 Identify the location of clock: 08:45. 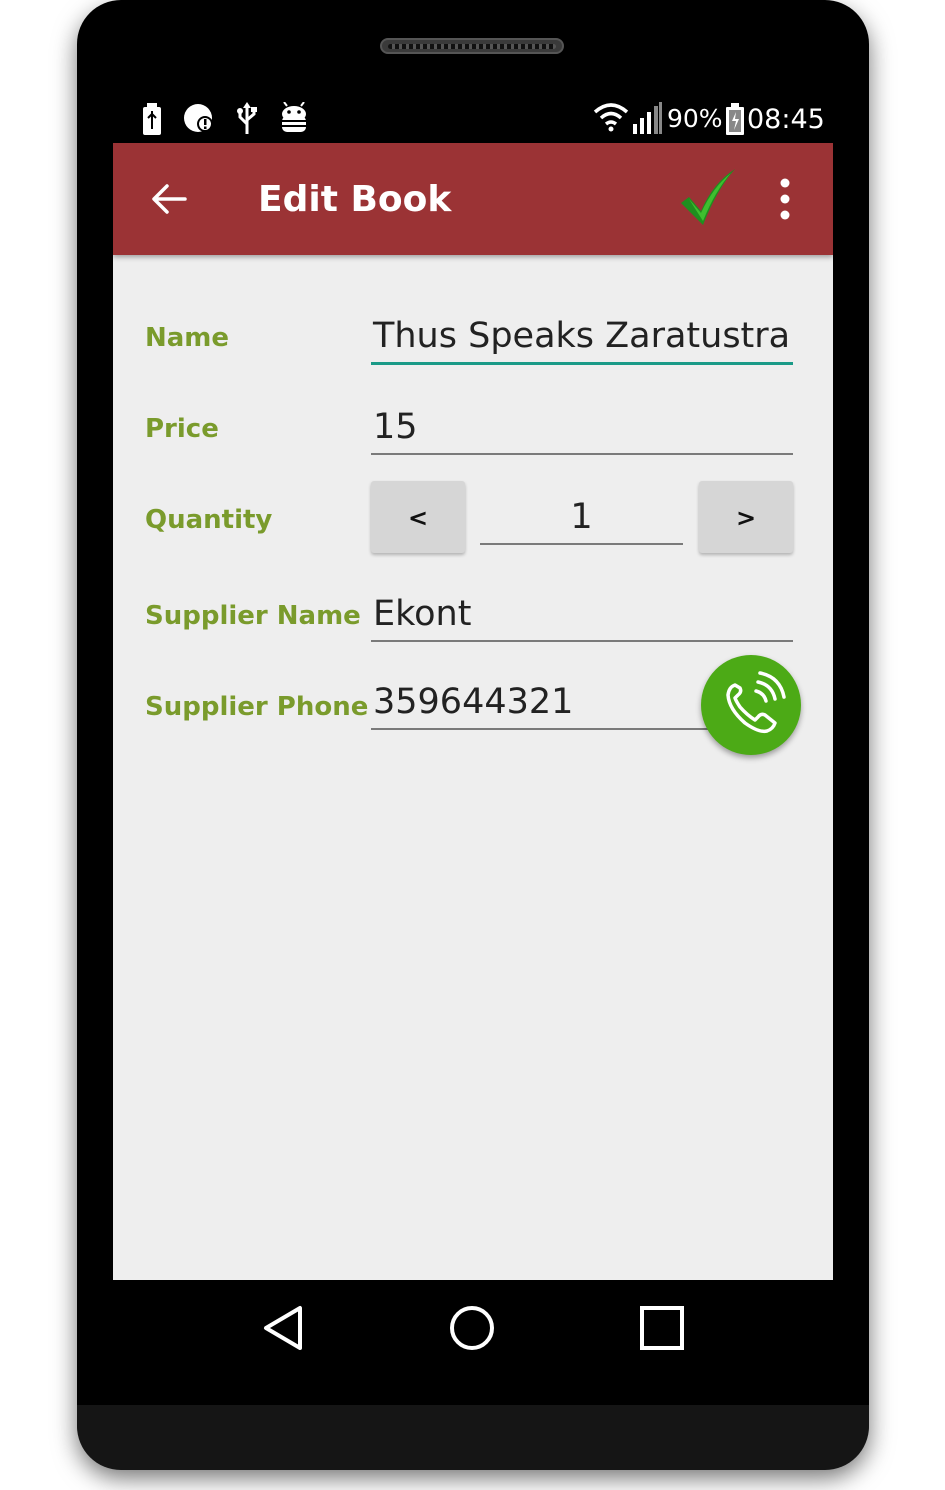
(786, 119).